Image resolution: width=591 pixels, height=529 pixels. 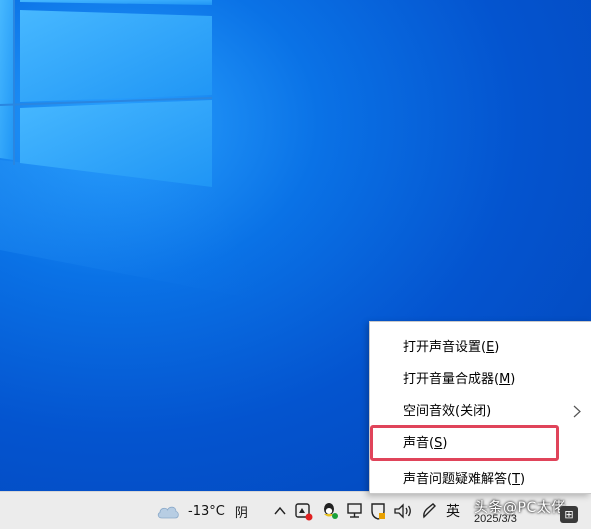 What do you see at coordinates (520, 508) in the screenshot?
I see `watermark-text: 头条@PC太佬` at bounding box center [520, 508].